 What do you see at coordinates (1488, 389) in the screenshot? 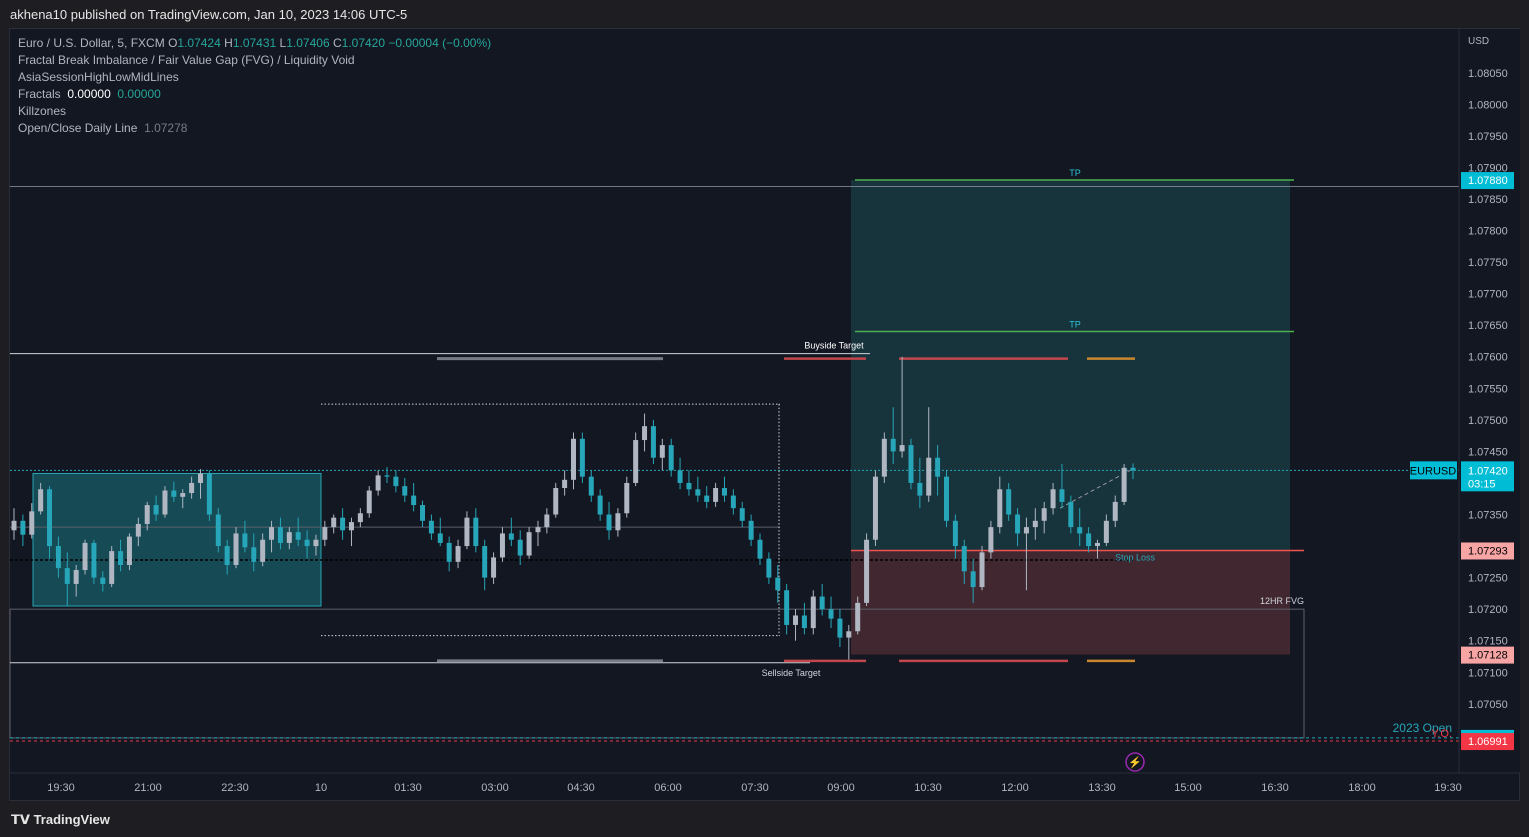
I see `price-tick-label: 1.07550` at bounding box center [1488, 389].